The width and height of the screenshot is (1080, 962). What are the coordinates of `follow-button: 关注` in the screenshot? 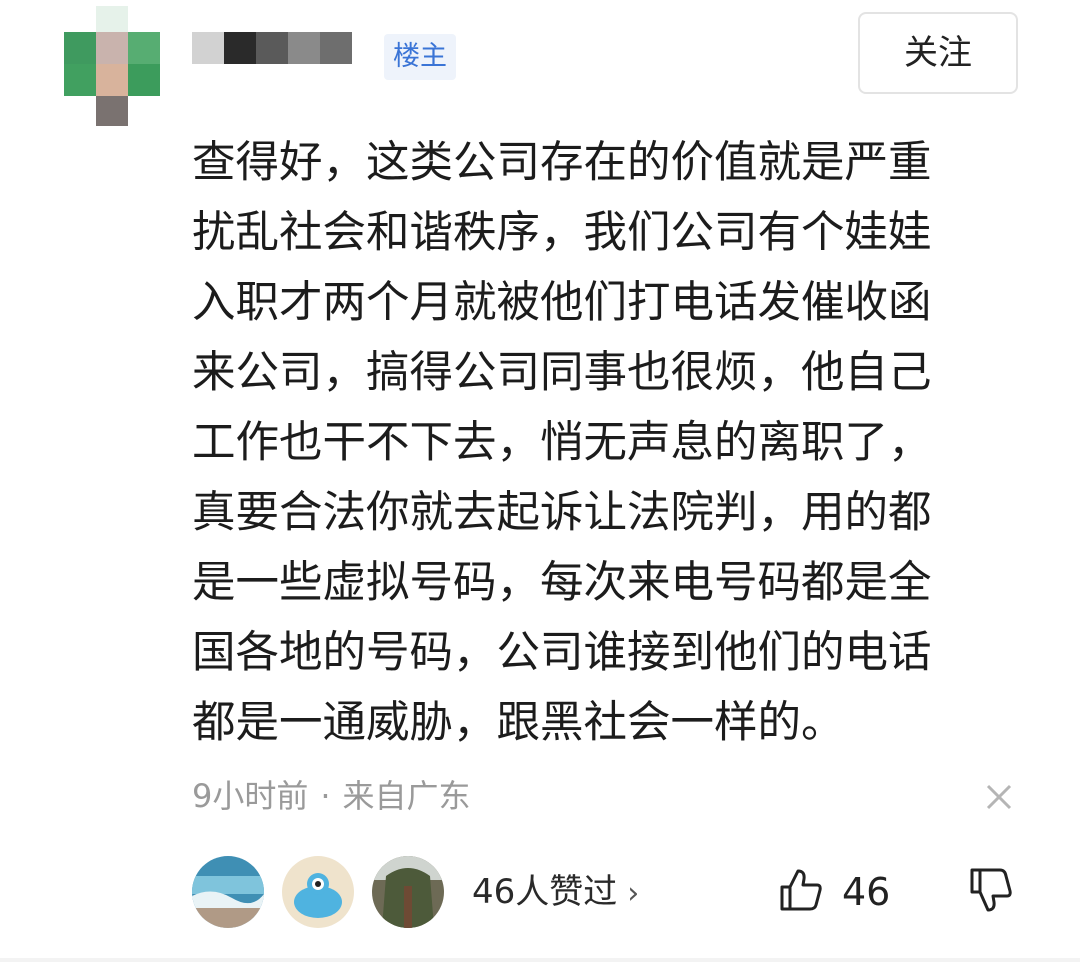 It's located at (938, 53).